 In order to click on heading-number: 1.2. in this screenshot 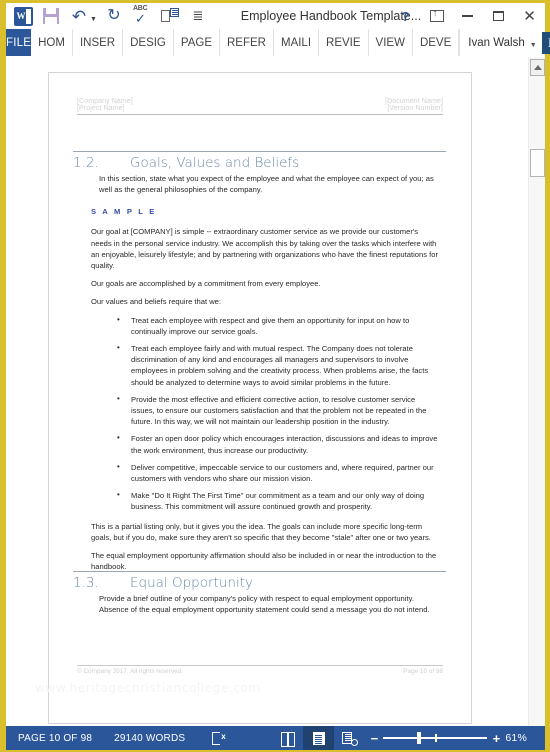, I will do `click(86, 163)`.